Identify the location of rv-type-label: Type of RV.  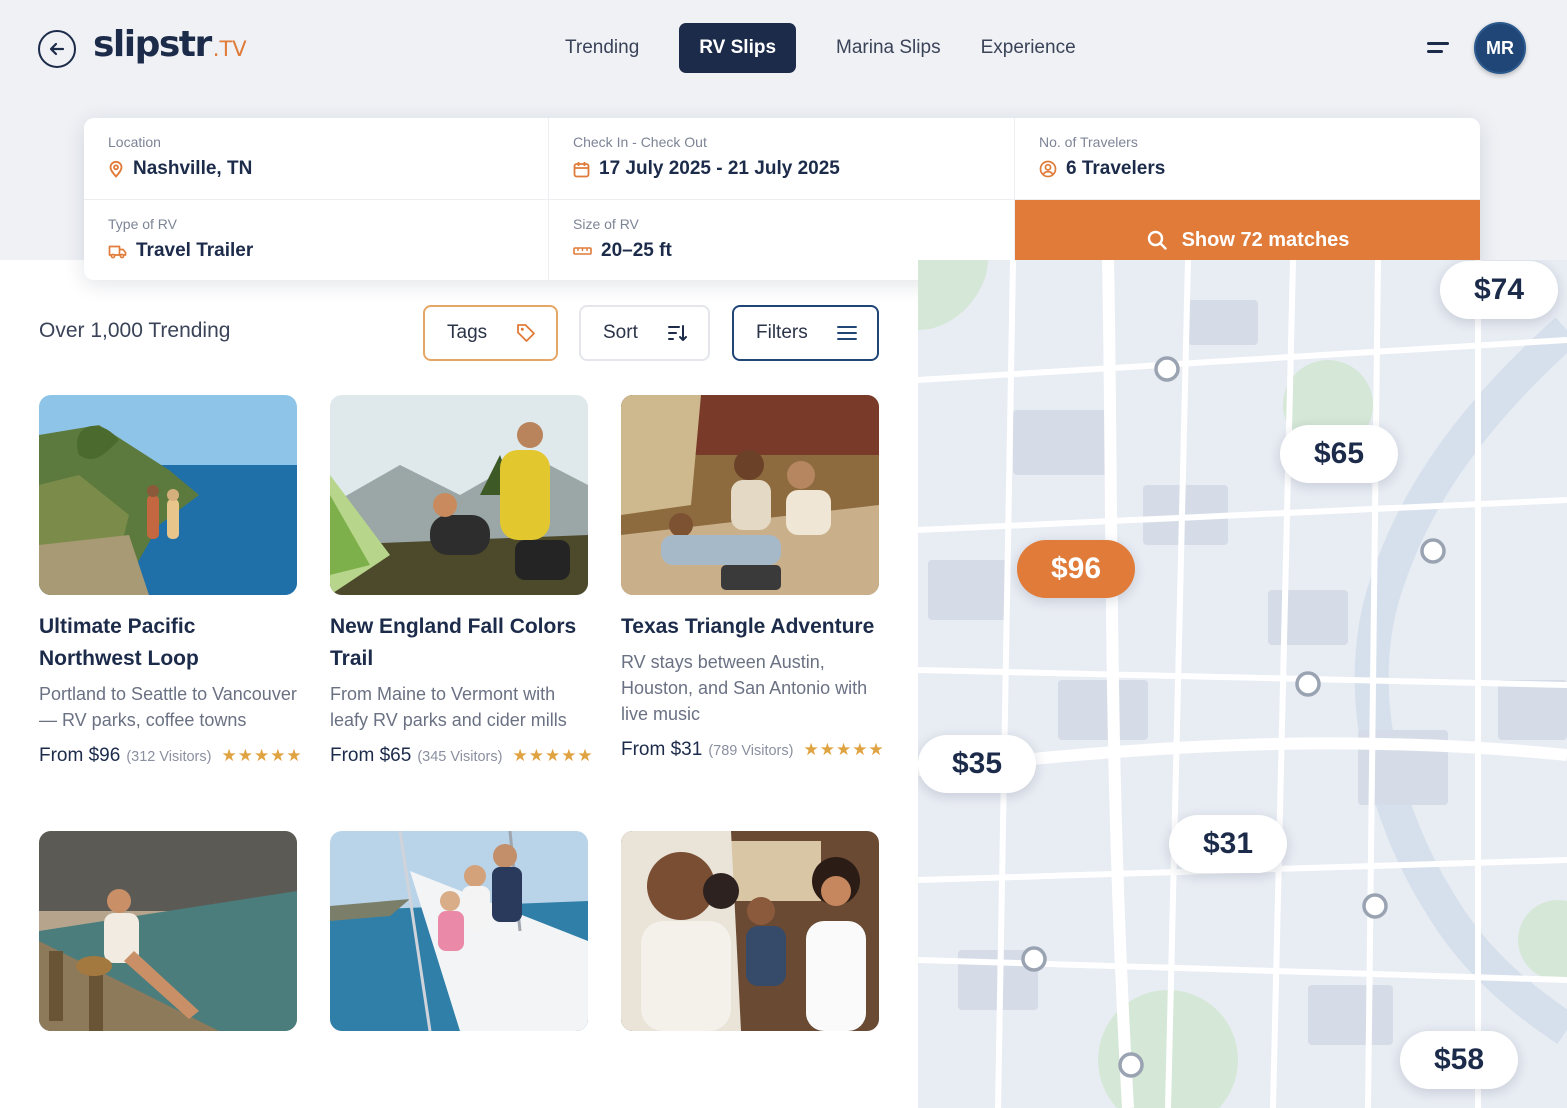
(143, 224).